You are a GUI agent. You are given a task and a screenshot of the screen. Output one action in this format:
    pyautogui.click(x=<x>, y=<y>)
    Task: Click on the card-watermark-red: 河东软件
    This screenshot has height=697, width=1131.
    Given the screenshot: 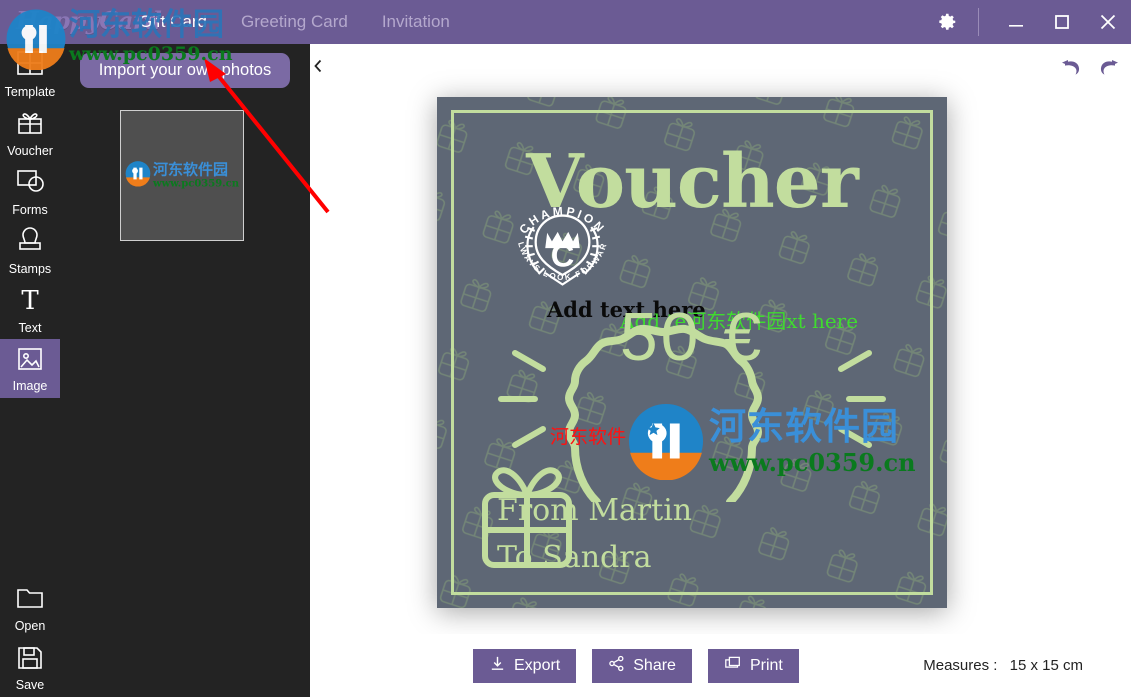 What is the action you would take?
    pyautogui.click(x=588, y=437)
    